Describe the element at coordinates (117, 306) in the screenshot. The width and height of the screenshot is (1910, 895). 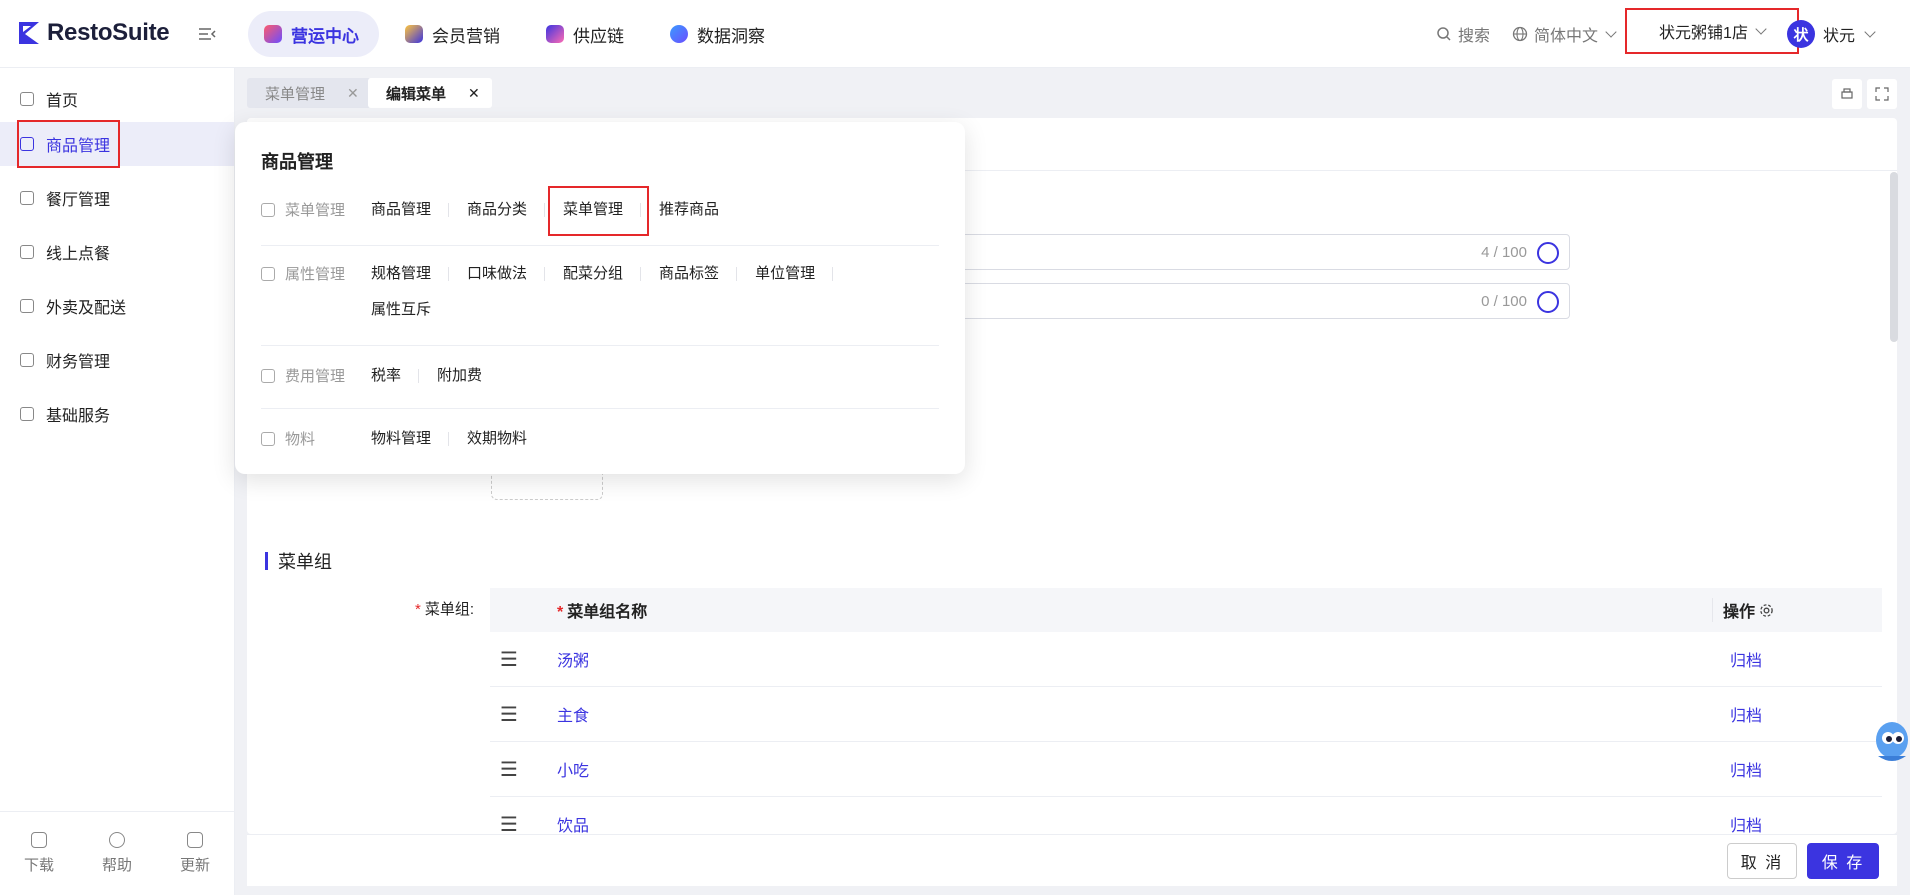
I see `sidebar-item-delivery: 外卖及配送` at that location.